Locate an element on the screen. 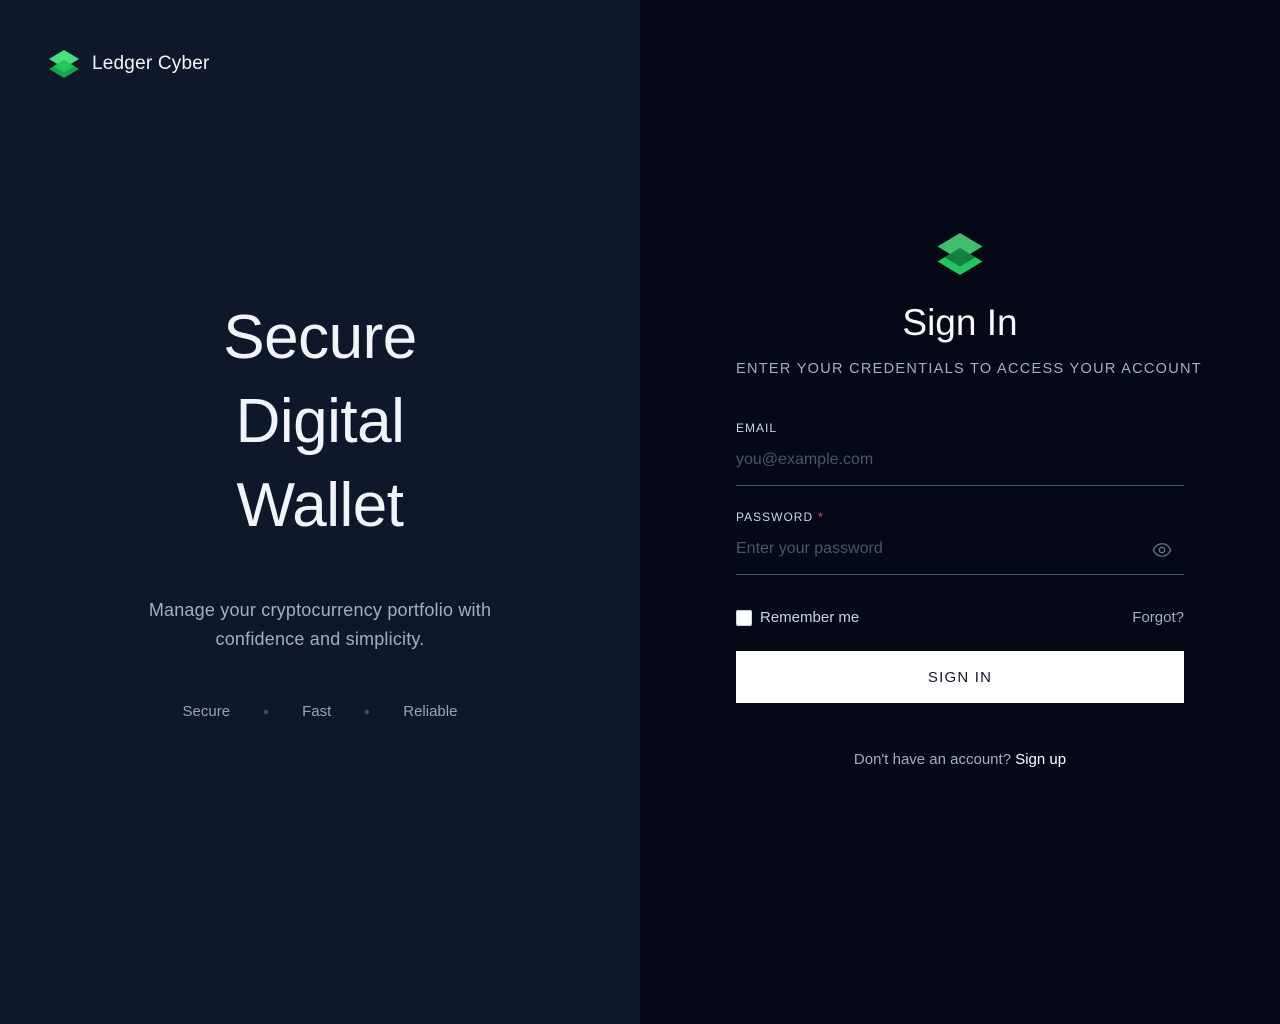 This screenshot has height=1024, width=1280. email-field-wrapper is located at coordinates (960, 460).